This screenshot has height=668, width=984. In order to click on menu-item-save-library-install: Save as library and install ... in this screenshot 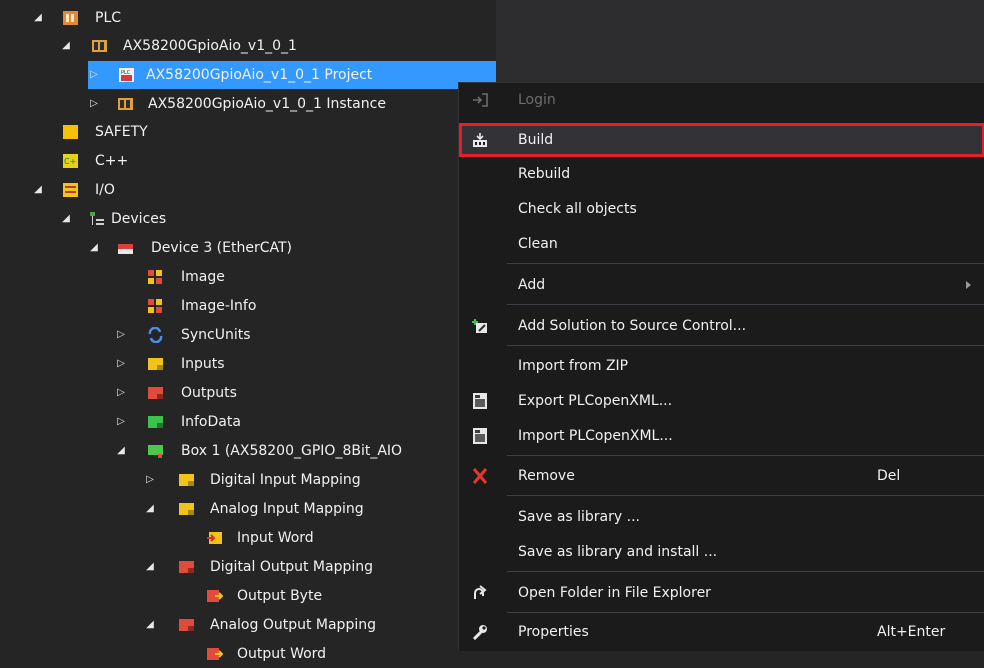, I will do `click(721, 552)`.